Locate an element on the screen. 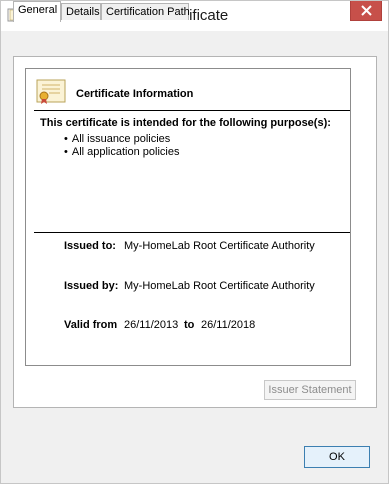  tab-certification-path: Certification Path is located at coordinates (145, 11).